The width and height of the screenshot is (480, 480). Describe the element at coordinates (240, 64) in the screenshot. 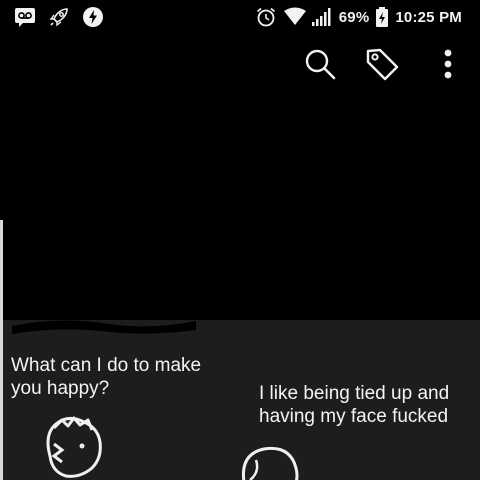

I see `app-toolbar` at that location.